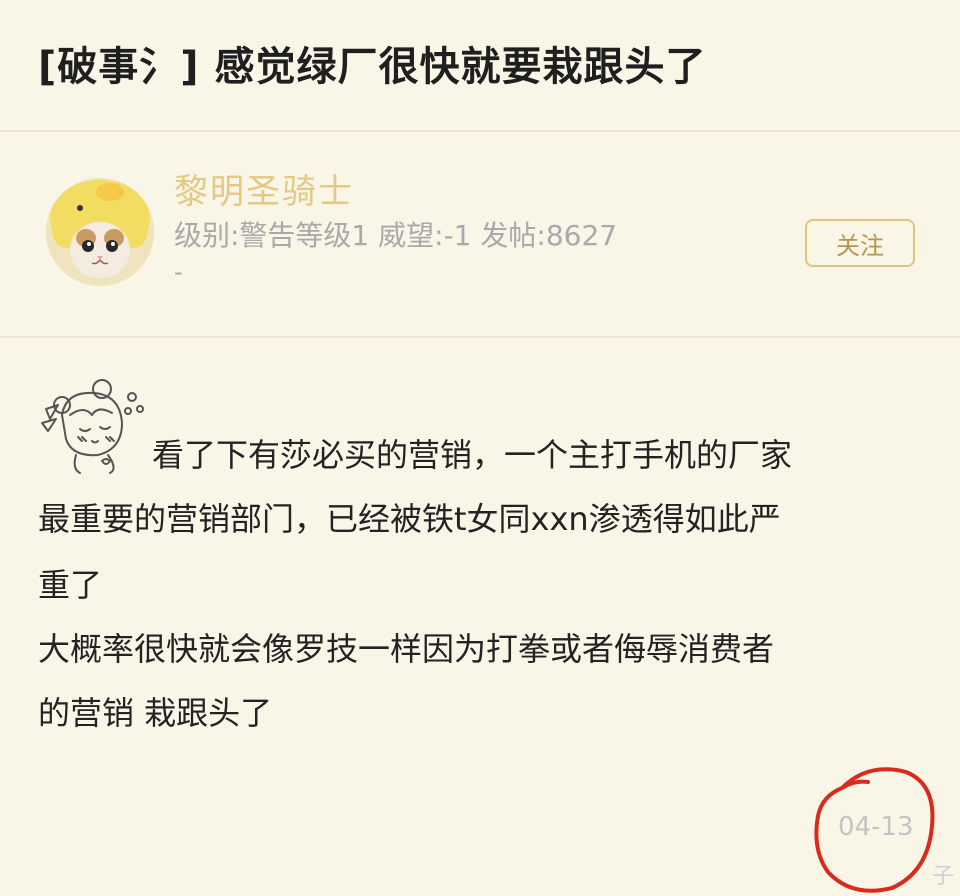  What do you see at coordinates (155, 713) in the screenshot?
I see `post-line-5: 的营销 栽跟头了` at bounding box center [155, 713].